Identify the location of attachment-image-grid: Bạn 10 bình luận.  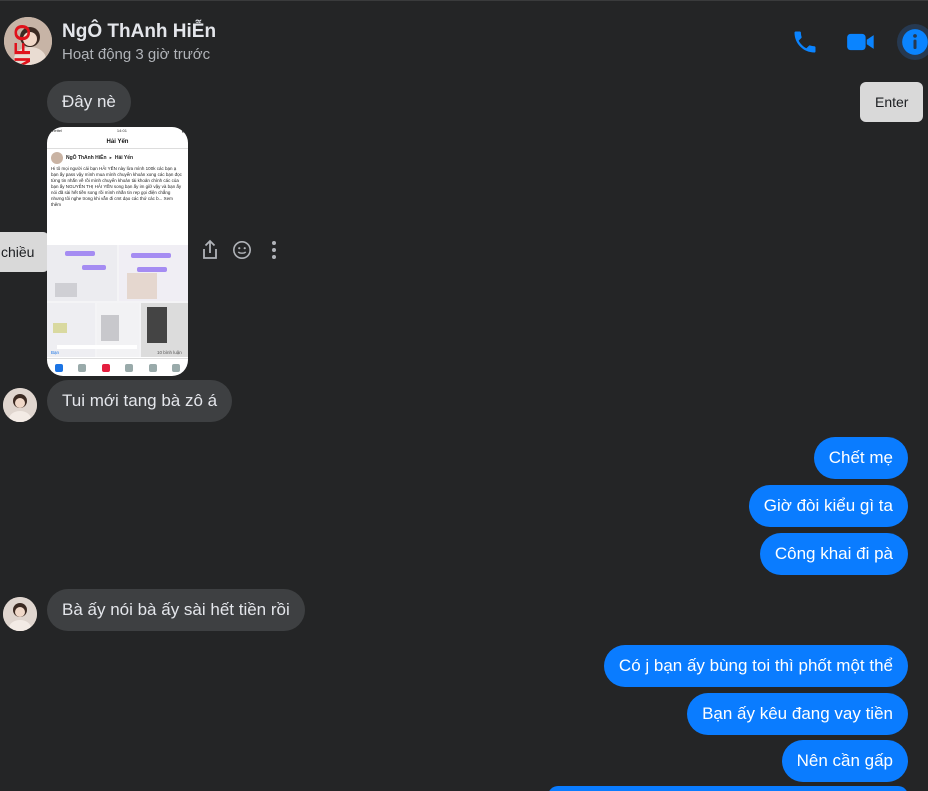
(117, 301).